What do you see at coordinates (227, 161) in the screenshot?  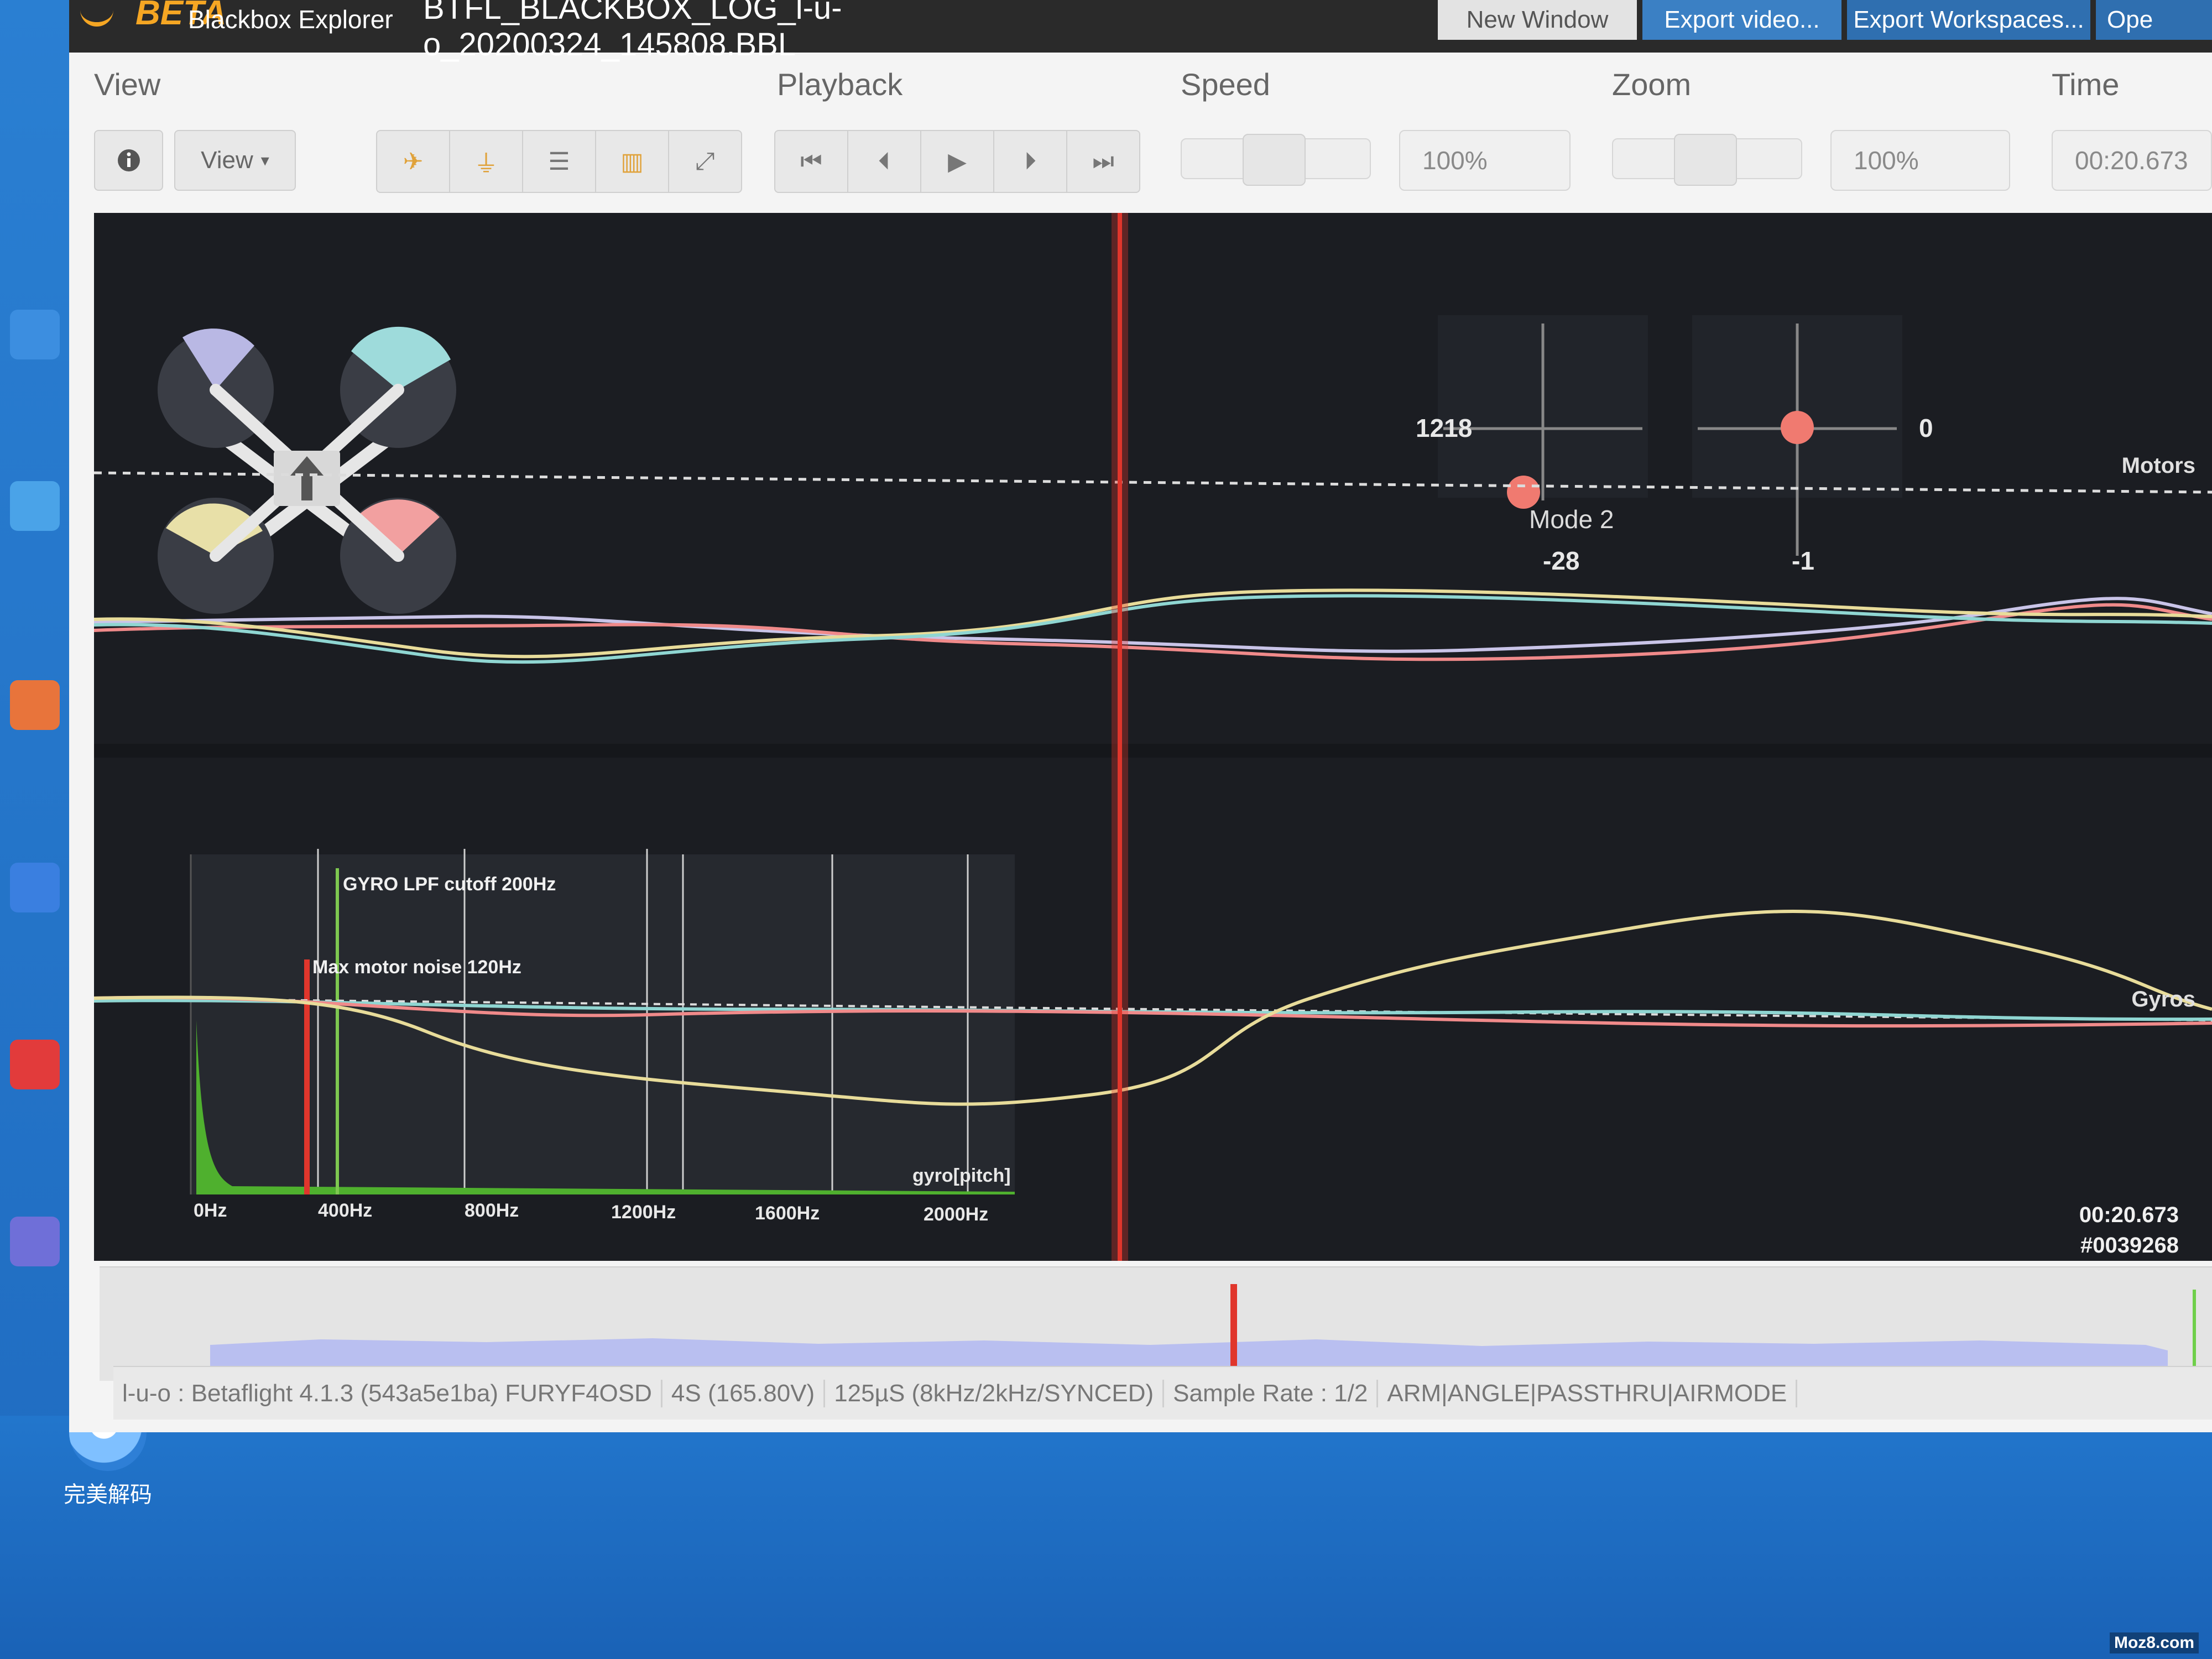 I see `view-dropdown-label: View` at bounding box center [227, 161].